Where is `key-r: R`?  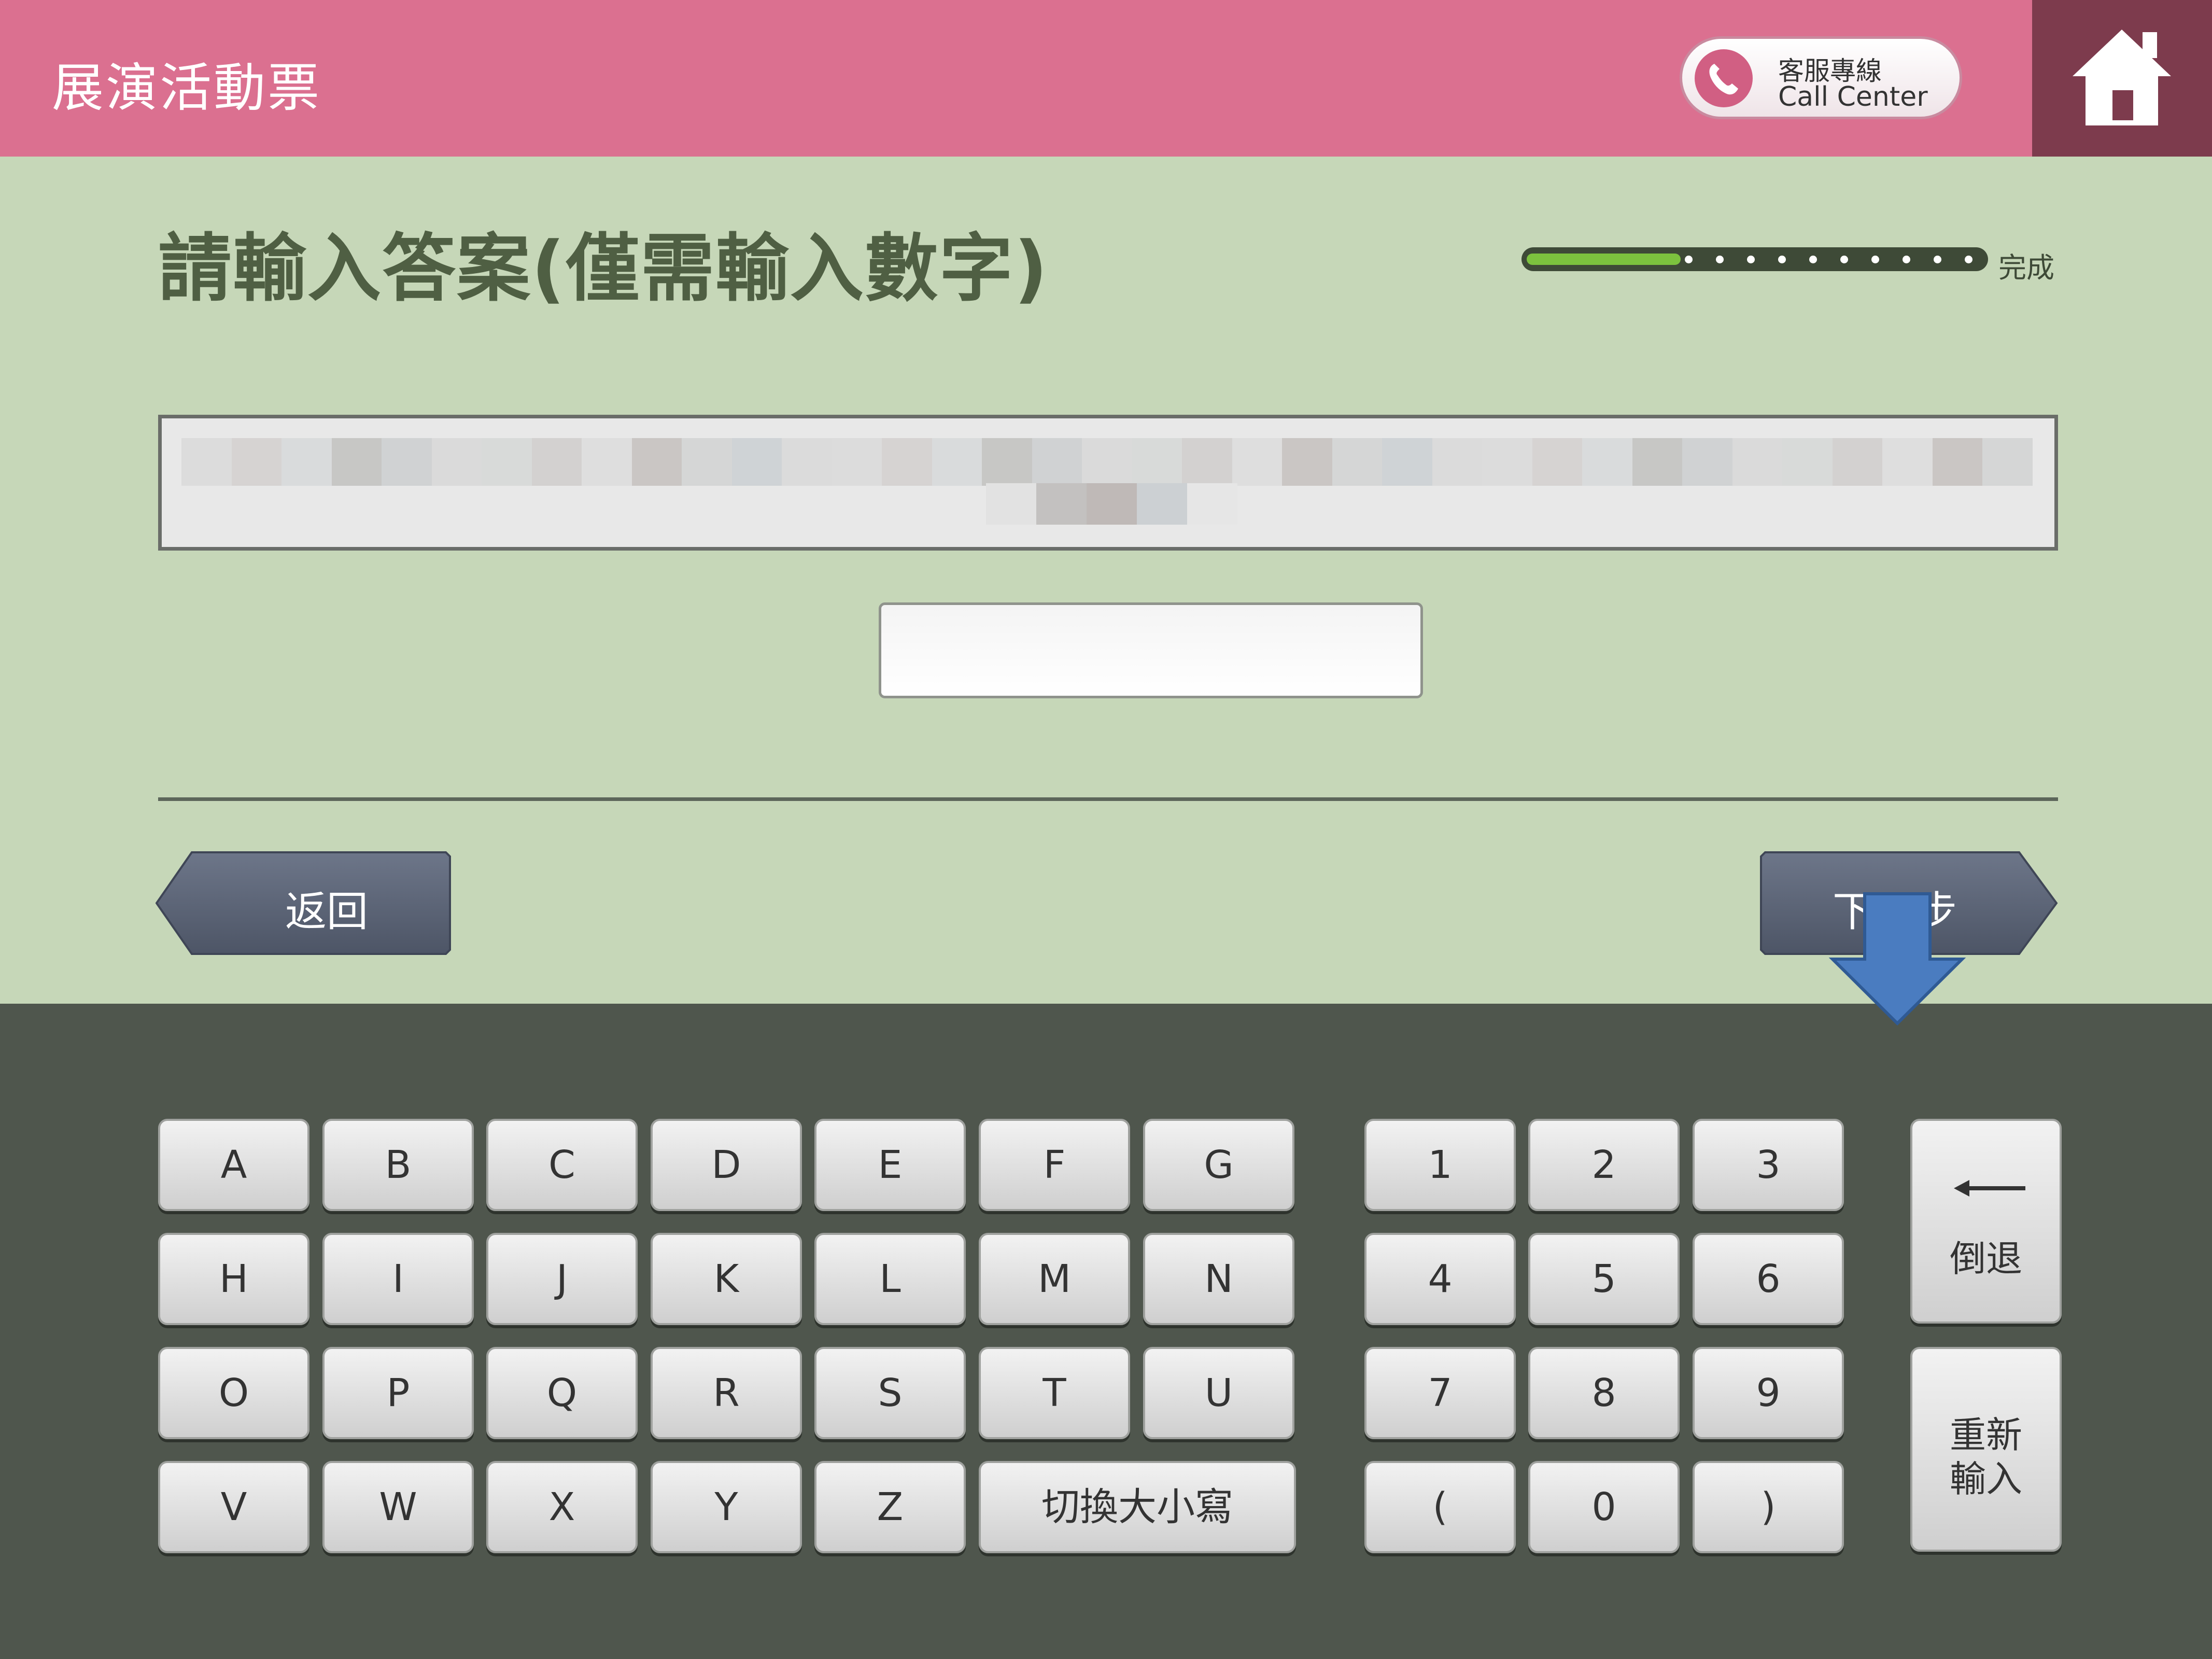 key-r: R is located at coordinates (726, 1393).